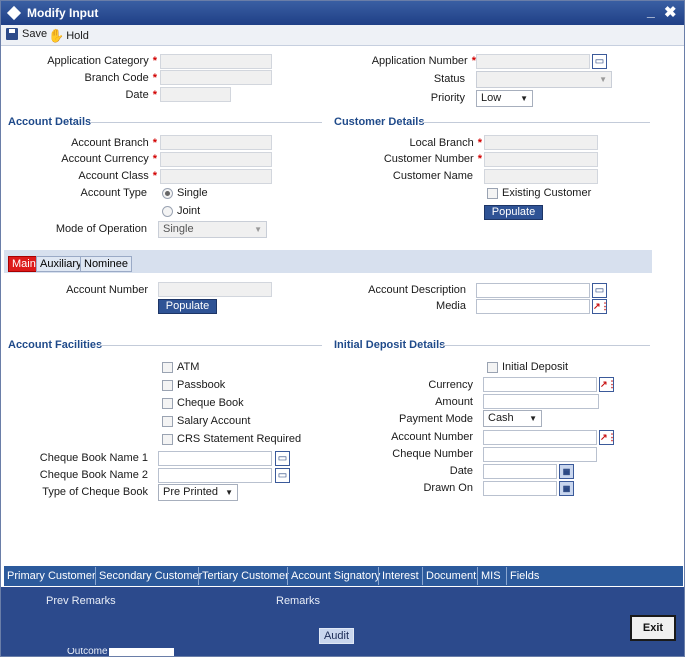  What do you see at coordinates (35, 34) in the screenshot?
I see `save-label: Save` at bounding box center [35, 34].